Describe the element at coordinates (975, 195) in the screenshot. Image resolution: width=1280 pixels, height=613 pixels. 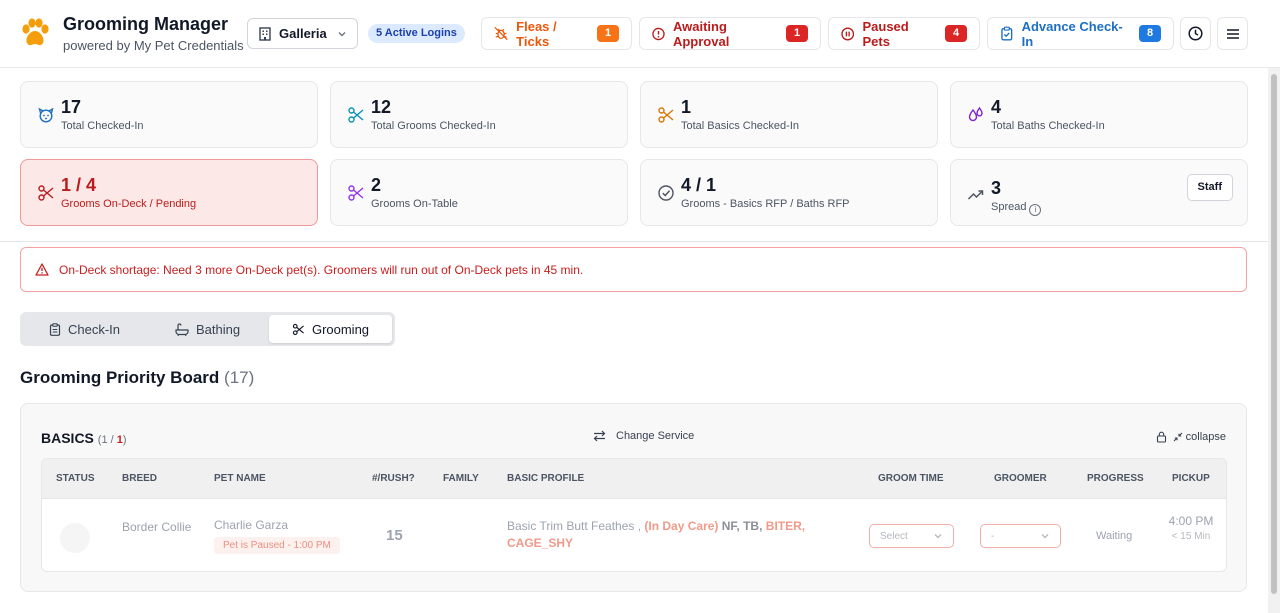
I see `trending-up-icon` at that location.